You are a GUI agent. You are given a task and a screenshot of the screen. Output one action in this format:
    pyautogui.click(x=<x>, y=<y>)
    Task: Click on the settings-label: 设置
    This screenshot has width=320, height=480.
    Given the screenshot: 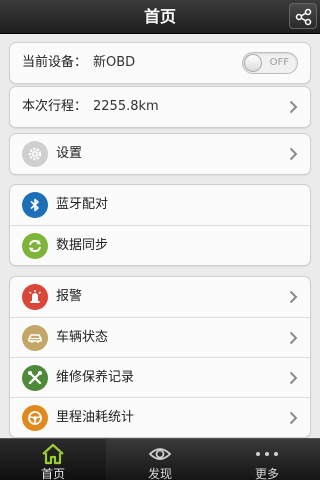 What is the action you would take?
    pyautogui.click(x=69, y=153)
    